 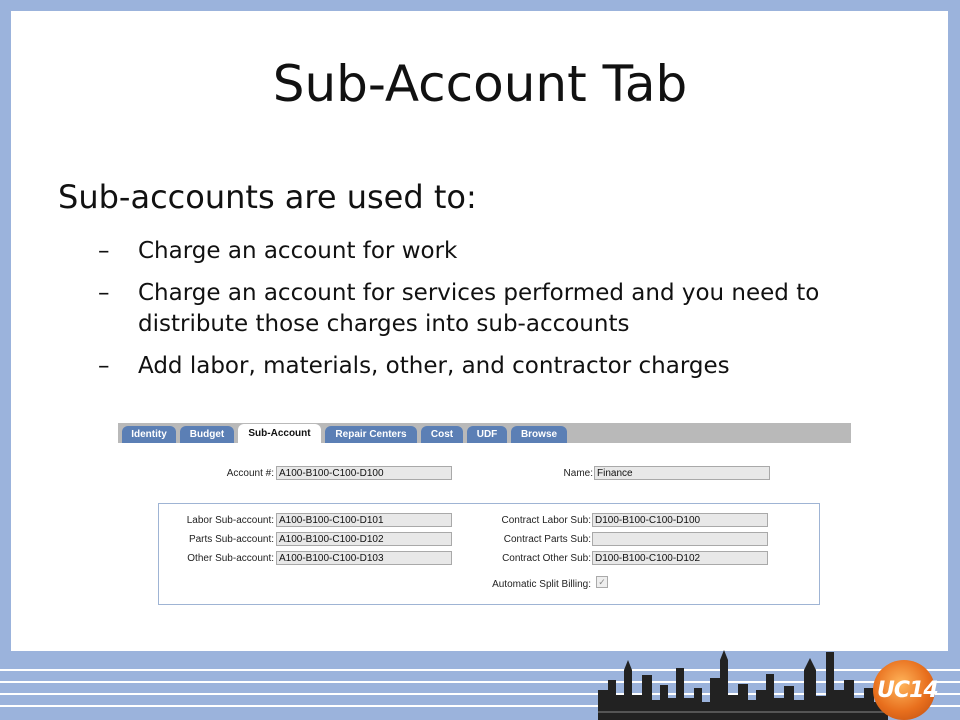 I want to click on account-field: A100-B100-C100-D100, so click(x=364, y=473).